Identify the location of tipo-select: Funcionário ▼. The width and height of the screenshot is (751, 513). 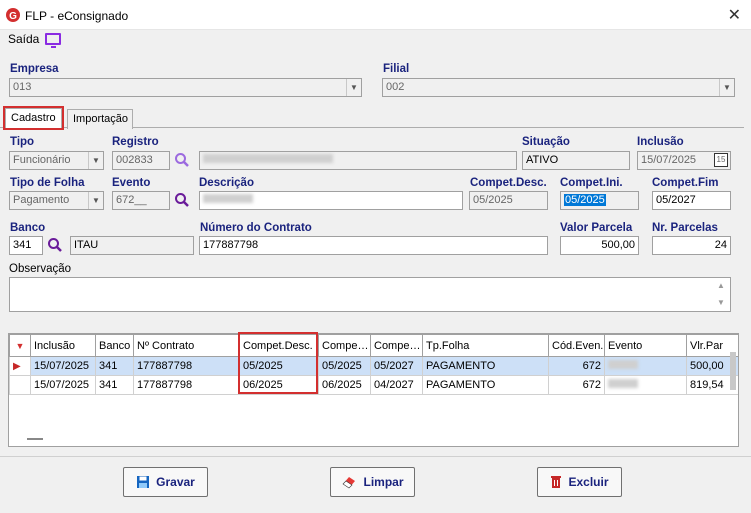
(56, 160).